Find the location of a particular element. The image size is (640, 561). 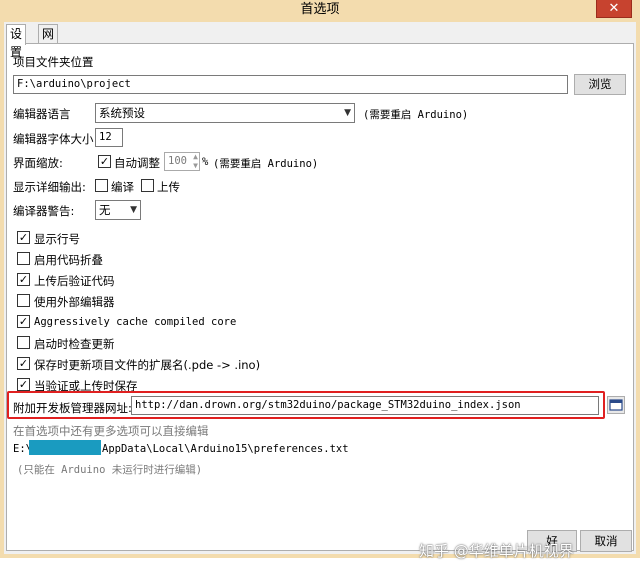

editor-language-note: (需要重启 Arduino) is located at coordinates (416, 115).